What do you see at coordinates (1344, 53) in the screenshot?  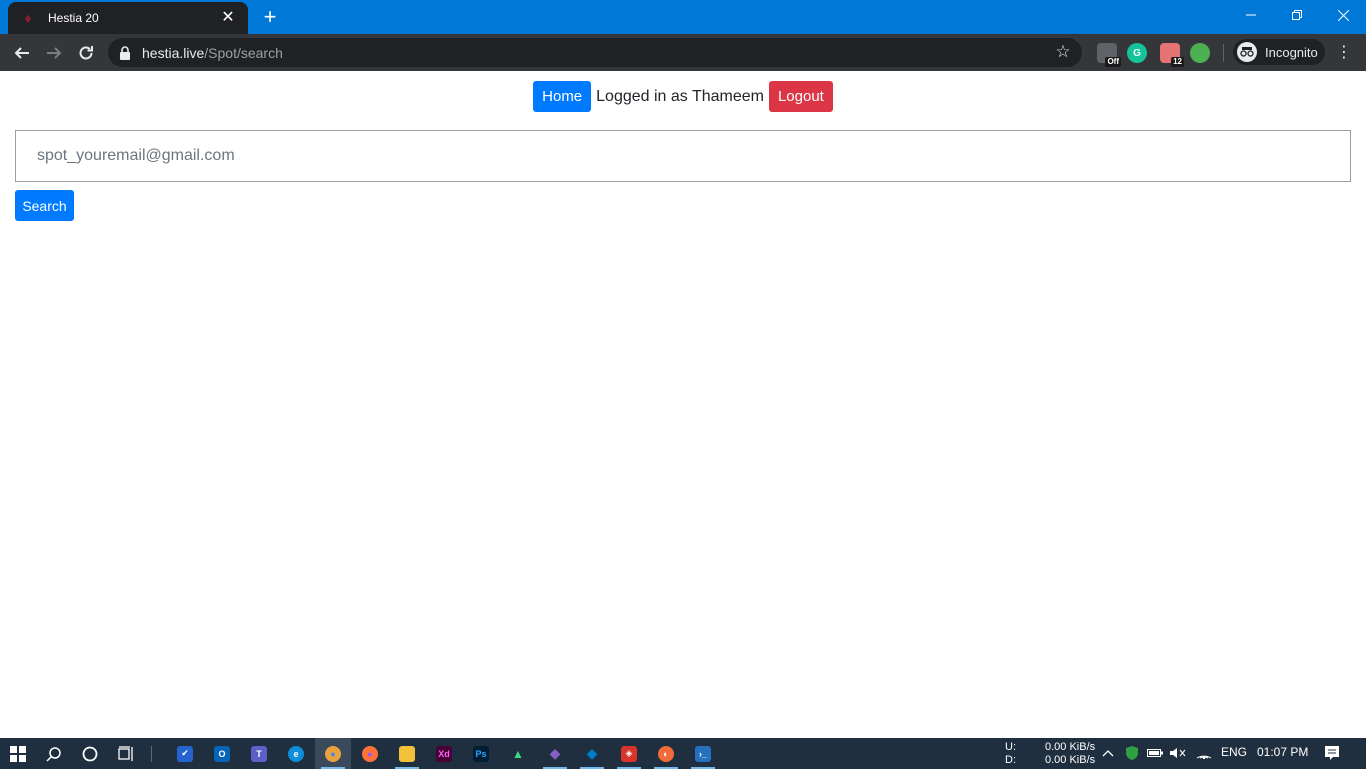 I see `browser-menu-icon: ⋮` at bounding box center [1344, 53].